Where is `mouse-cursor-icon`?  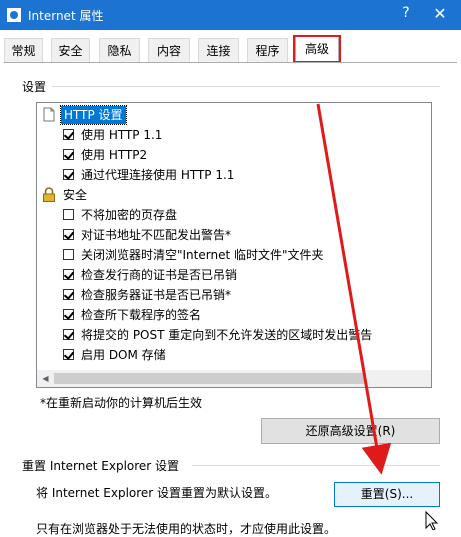 mouse-cursor-icon is located at coordinates (432, 520).